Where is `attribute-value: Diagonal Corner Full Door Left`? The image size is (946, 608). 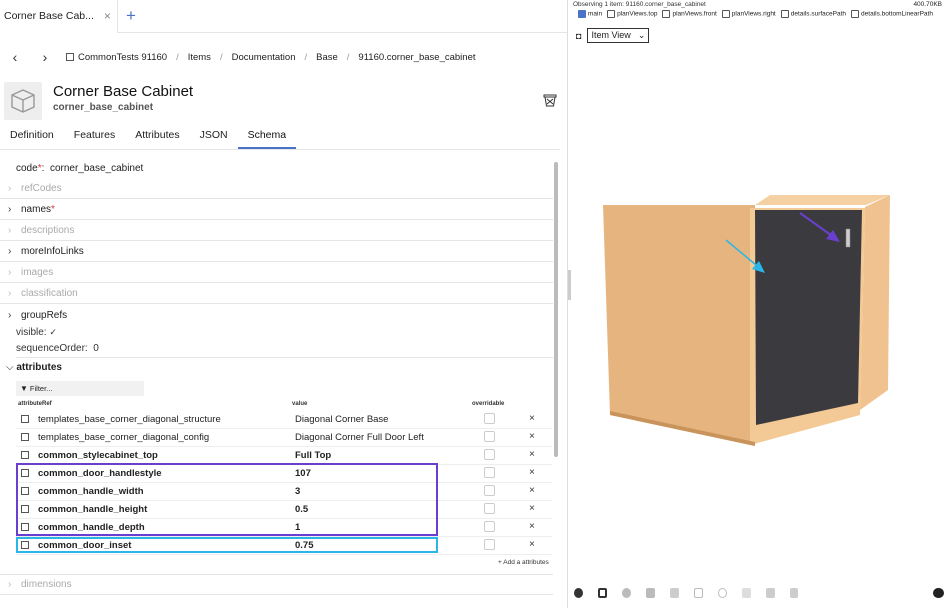 attribute-value: Diagonal Corner Full Door Left is located at coordinates (359, 437).